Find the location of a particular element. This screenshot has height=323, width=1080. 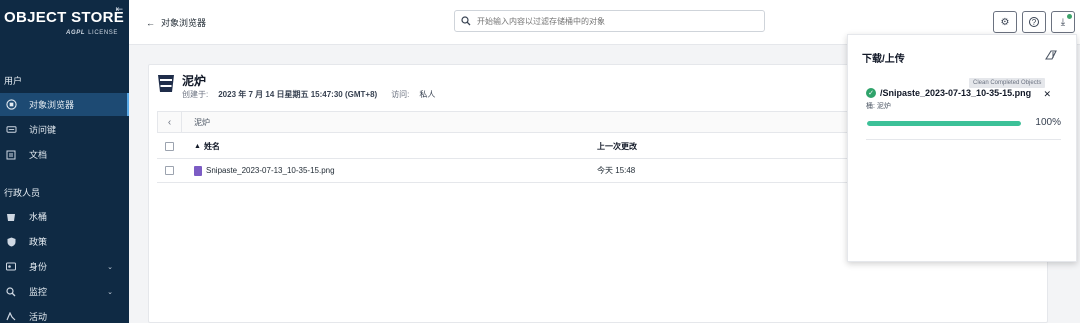

search-icon is located at coordinates (466, 21).